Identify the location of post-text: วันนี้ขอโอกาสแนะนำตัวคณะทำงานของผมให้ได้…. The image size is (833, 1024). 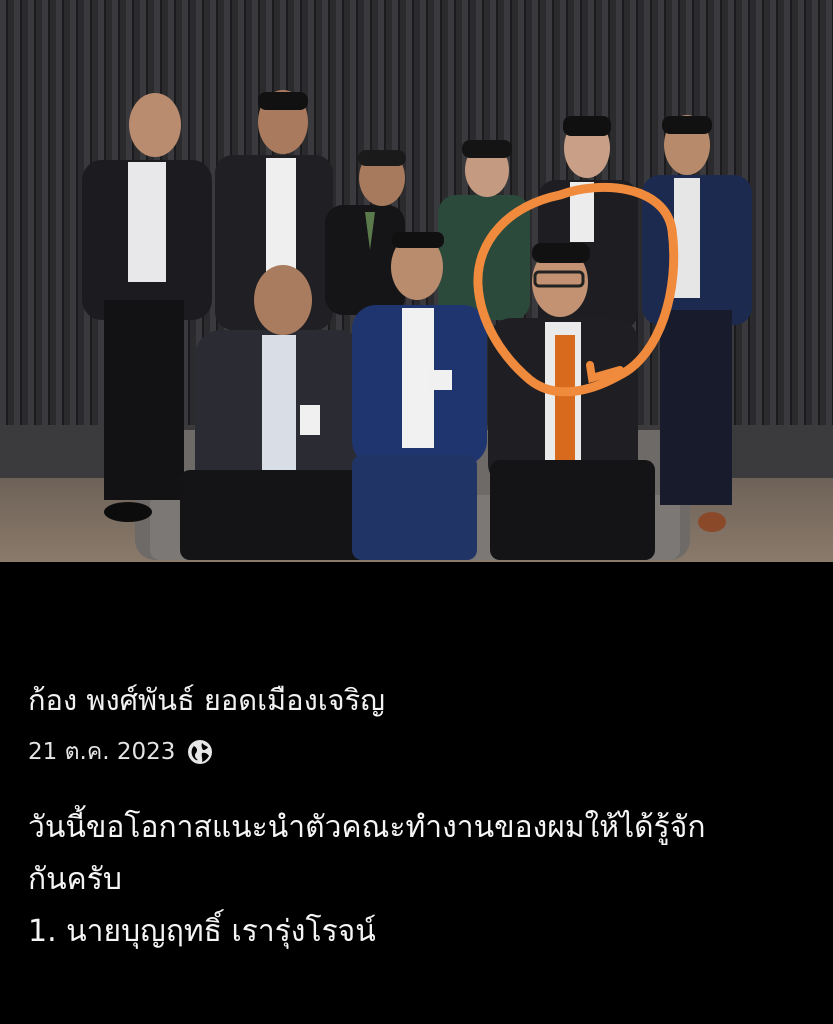
(423, 880).